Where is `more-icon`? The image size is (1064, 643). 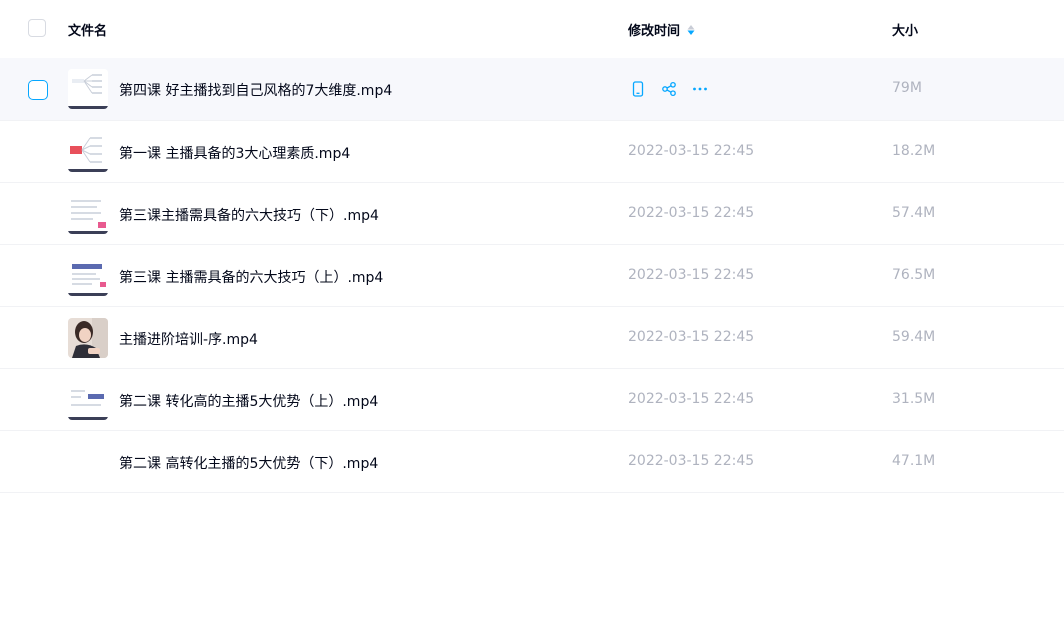
more-icon is located at coordinates (700, 89).